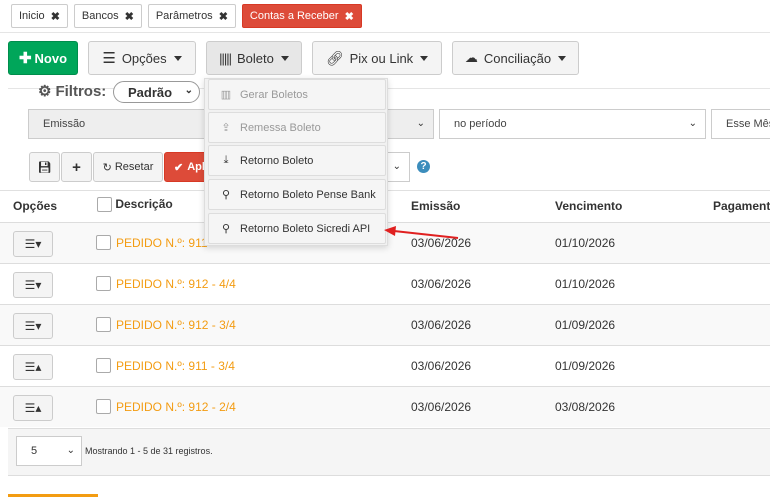  Describe the element at coordinates (748, 124) in the screenshot. I see `range-value: Esse Mês` at that location.